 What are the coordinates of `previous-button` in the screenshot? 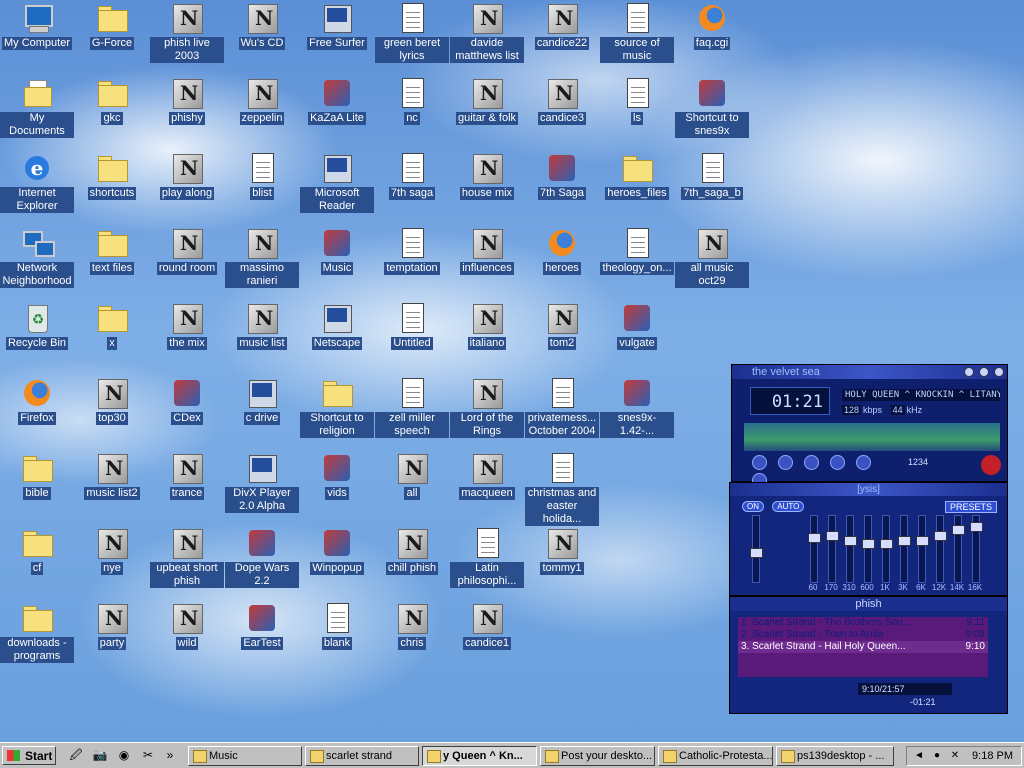 It's located at (759, 462).